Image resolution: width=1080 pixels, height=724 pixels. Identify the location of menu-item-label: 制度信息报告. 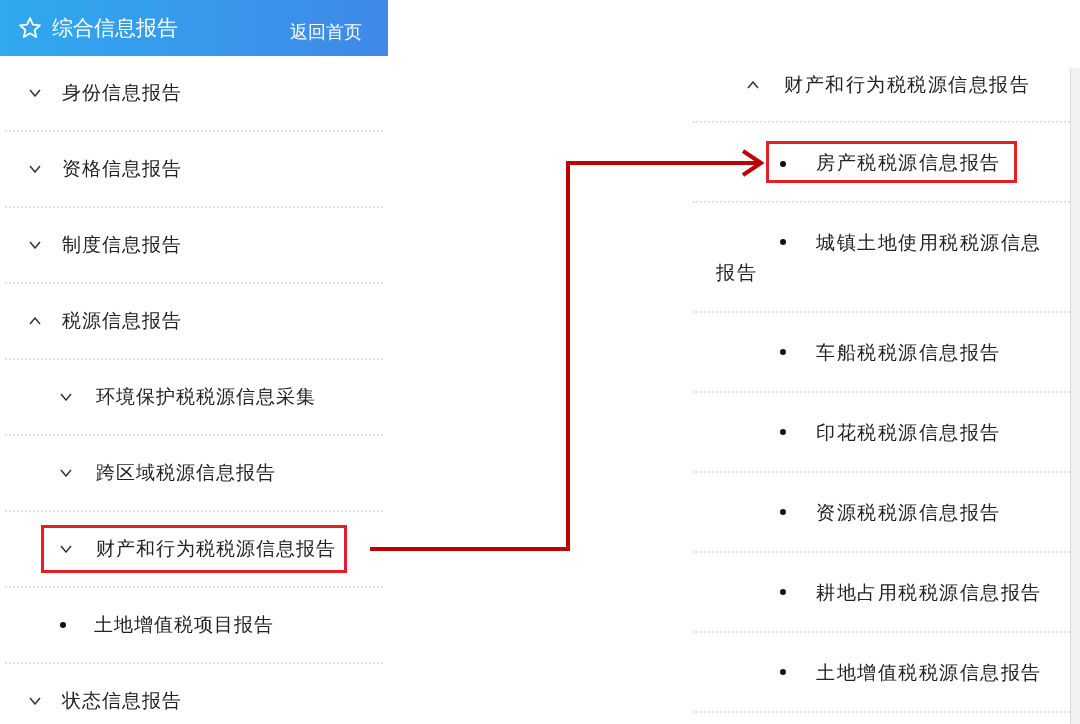
(122, 245).